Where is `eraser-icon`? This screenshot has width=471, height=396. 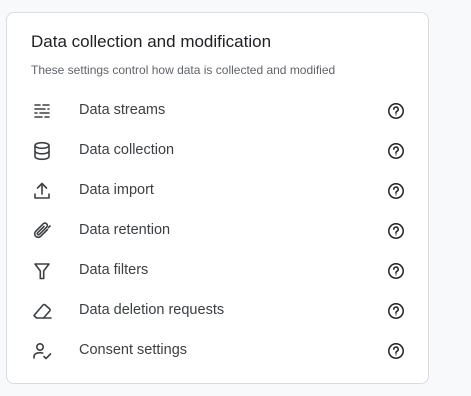
eraser-icon is located at coordinates (42, 311).